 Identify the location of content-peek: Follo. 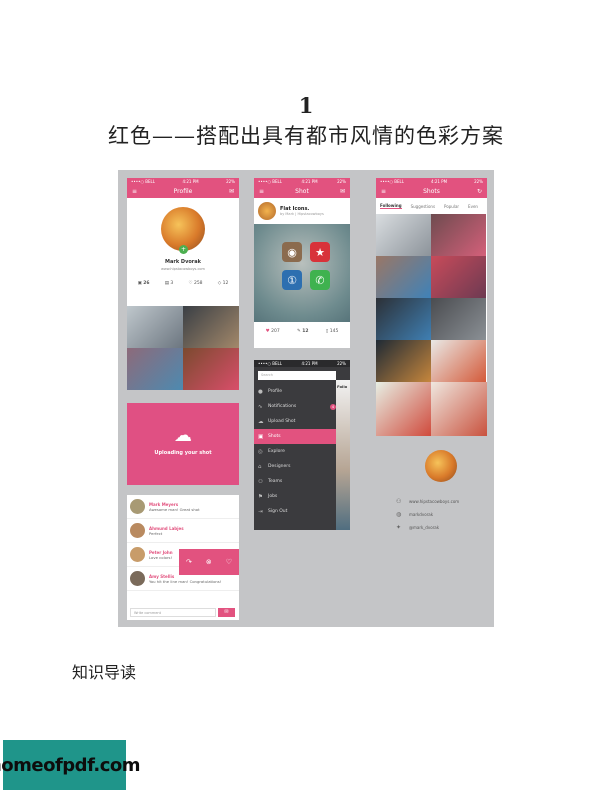
(343, 455).